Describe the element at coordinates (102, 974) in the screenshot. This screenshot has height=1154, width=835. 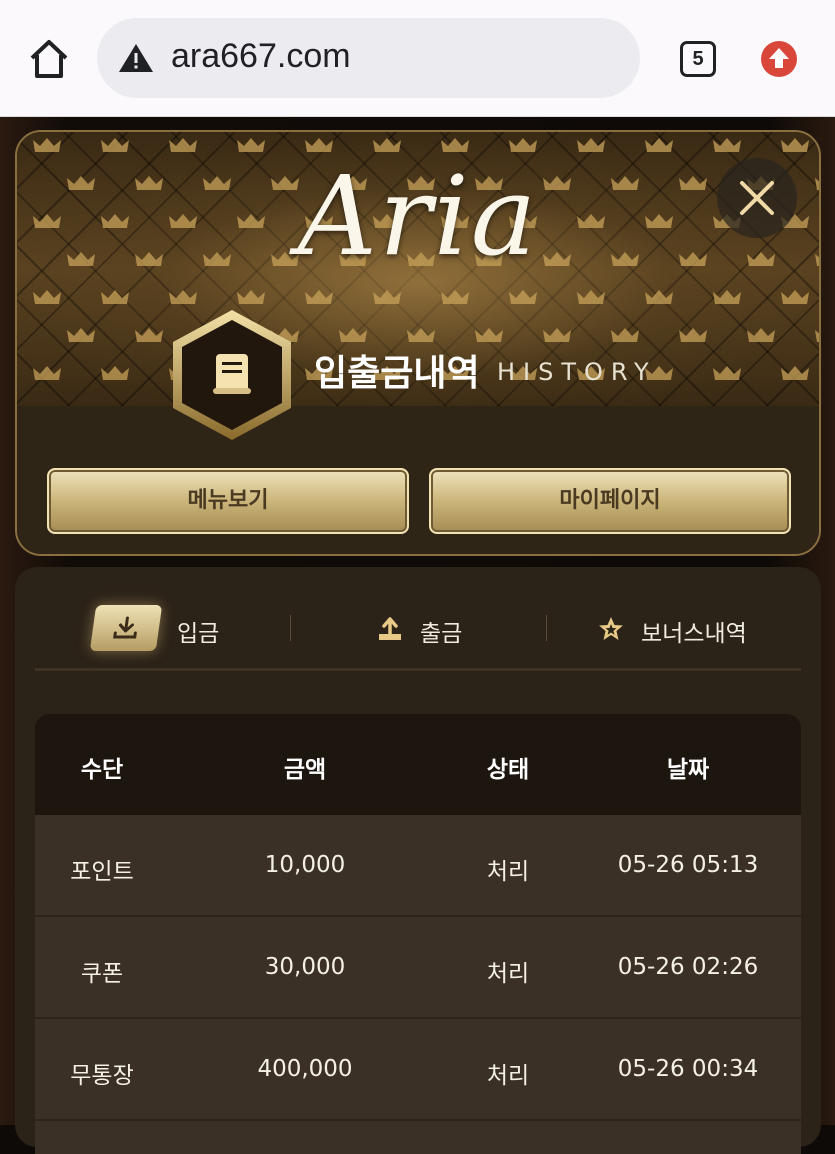
I see `cell-method: 쿠폰` at that location.